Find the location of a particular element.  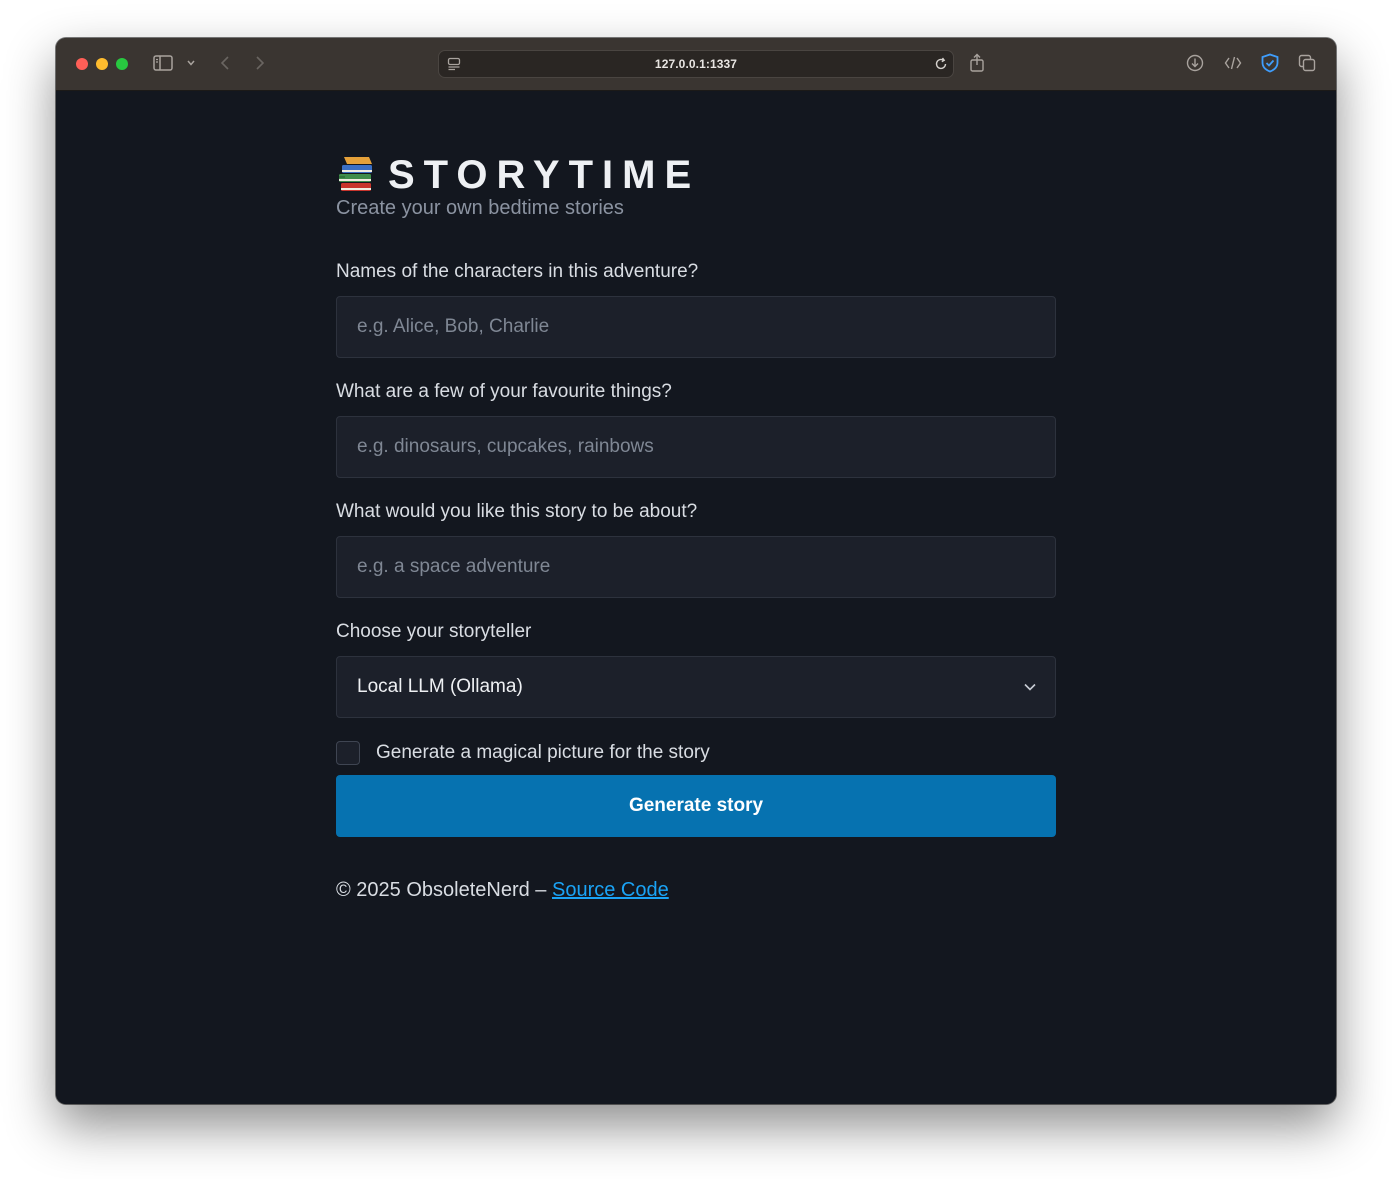

back-arrow-icon is located at coordinates (225, 63).